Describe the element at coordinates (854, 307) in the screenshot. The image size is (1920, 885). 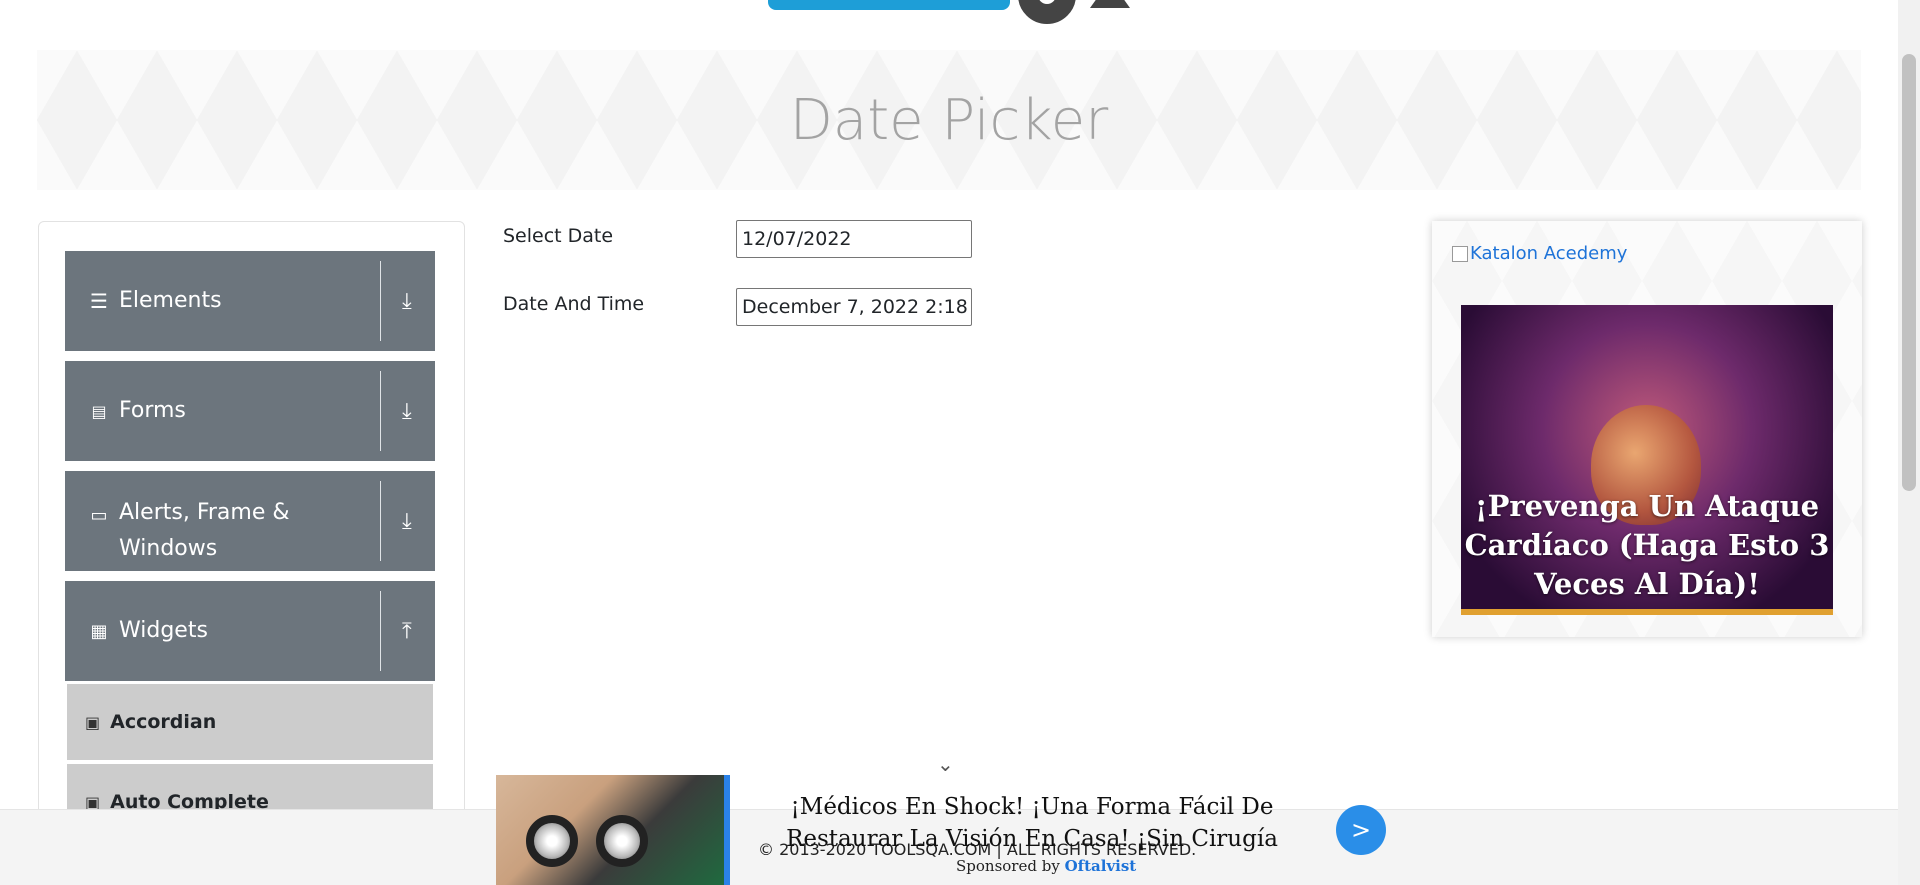
I see `date-and-time-input: December 7, 2022 2:18 PM` at that location.